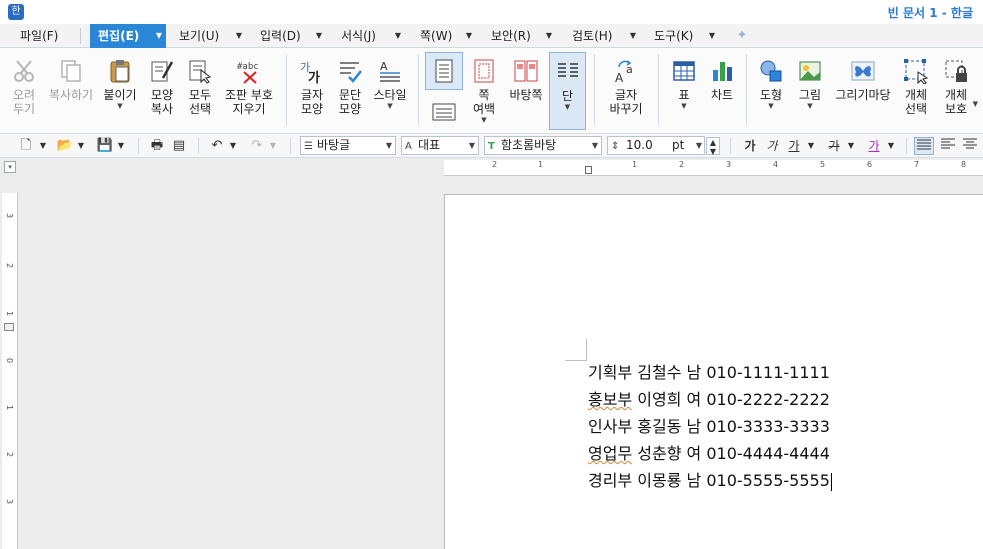 Image resolution: width=983 pixels, height=549 pixels. Describe the element at coordinates (162, 71) in the screenshot. I see `format-painter-icon` at that location.